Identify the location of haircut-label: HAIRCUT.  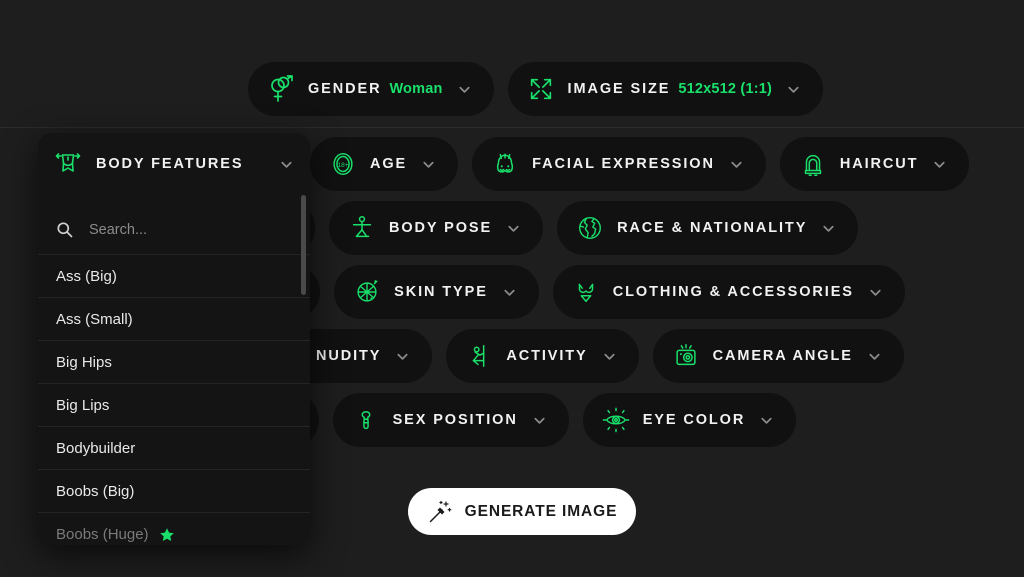
(879, 164).